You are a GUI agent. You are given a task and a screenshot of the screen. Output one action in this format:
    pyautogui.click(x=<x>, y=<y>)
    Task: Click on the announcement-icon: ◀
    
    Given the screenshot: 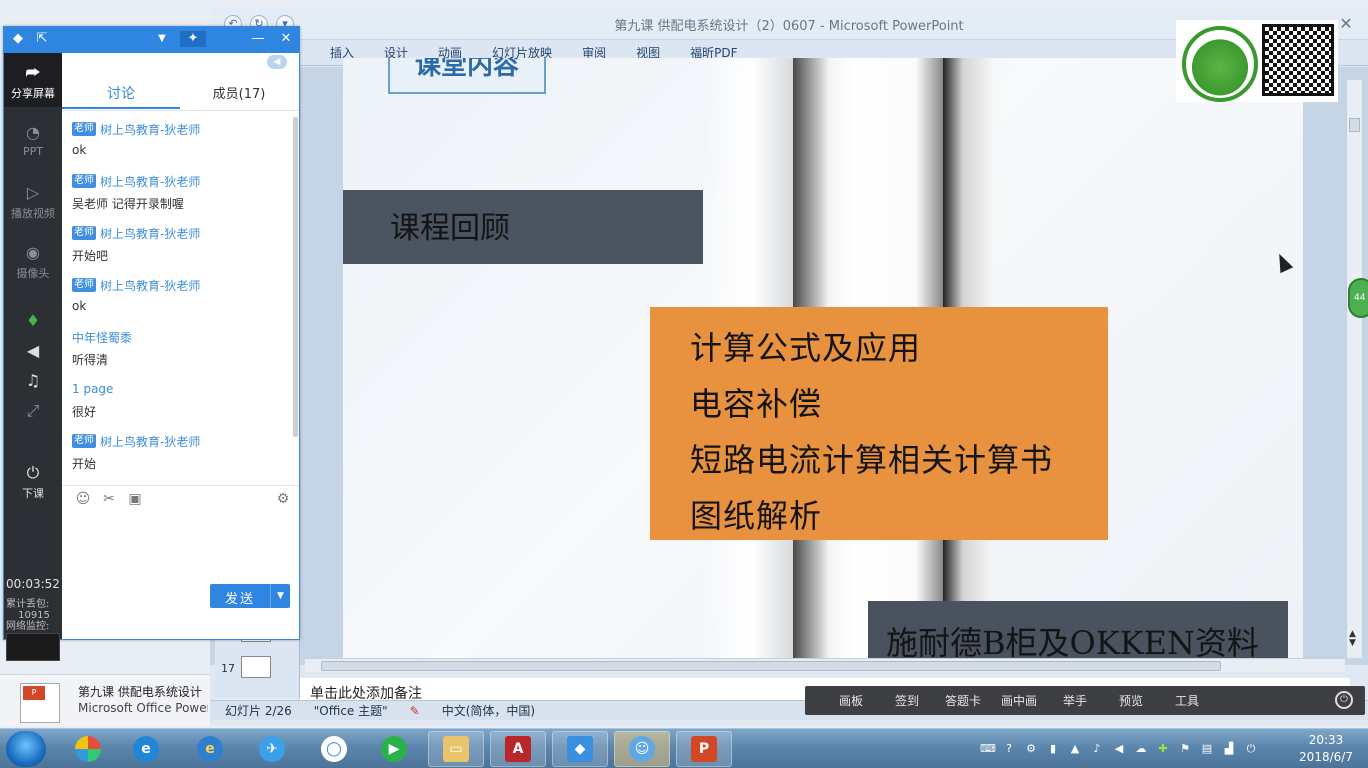 What is the action you would take?
    pyautogui.click(x=277, y=62)
    